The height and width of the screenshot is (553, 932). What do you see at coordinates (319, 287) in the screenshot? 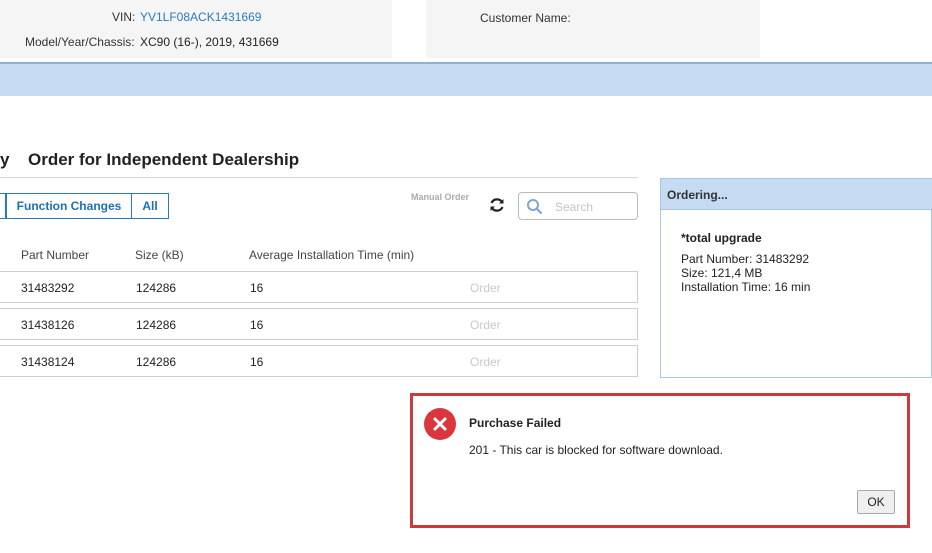
I see `table-row: 31483292 124286 16 Order` at bounding box center [319, 287].